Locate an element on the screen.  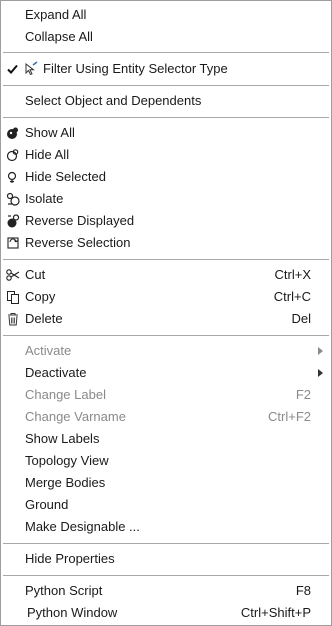
reverse-selection-icon is located at coordinates (13, 243).